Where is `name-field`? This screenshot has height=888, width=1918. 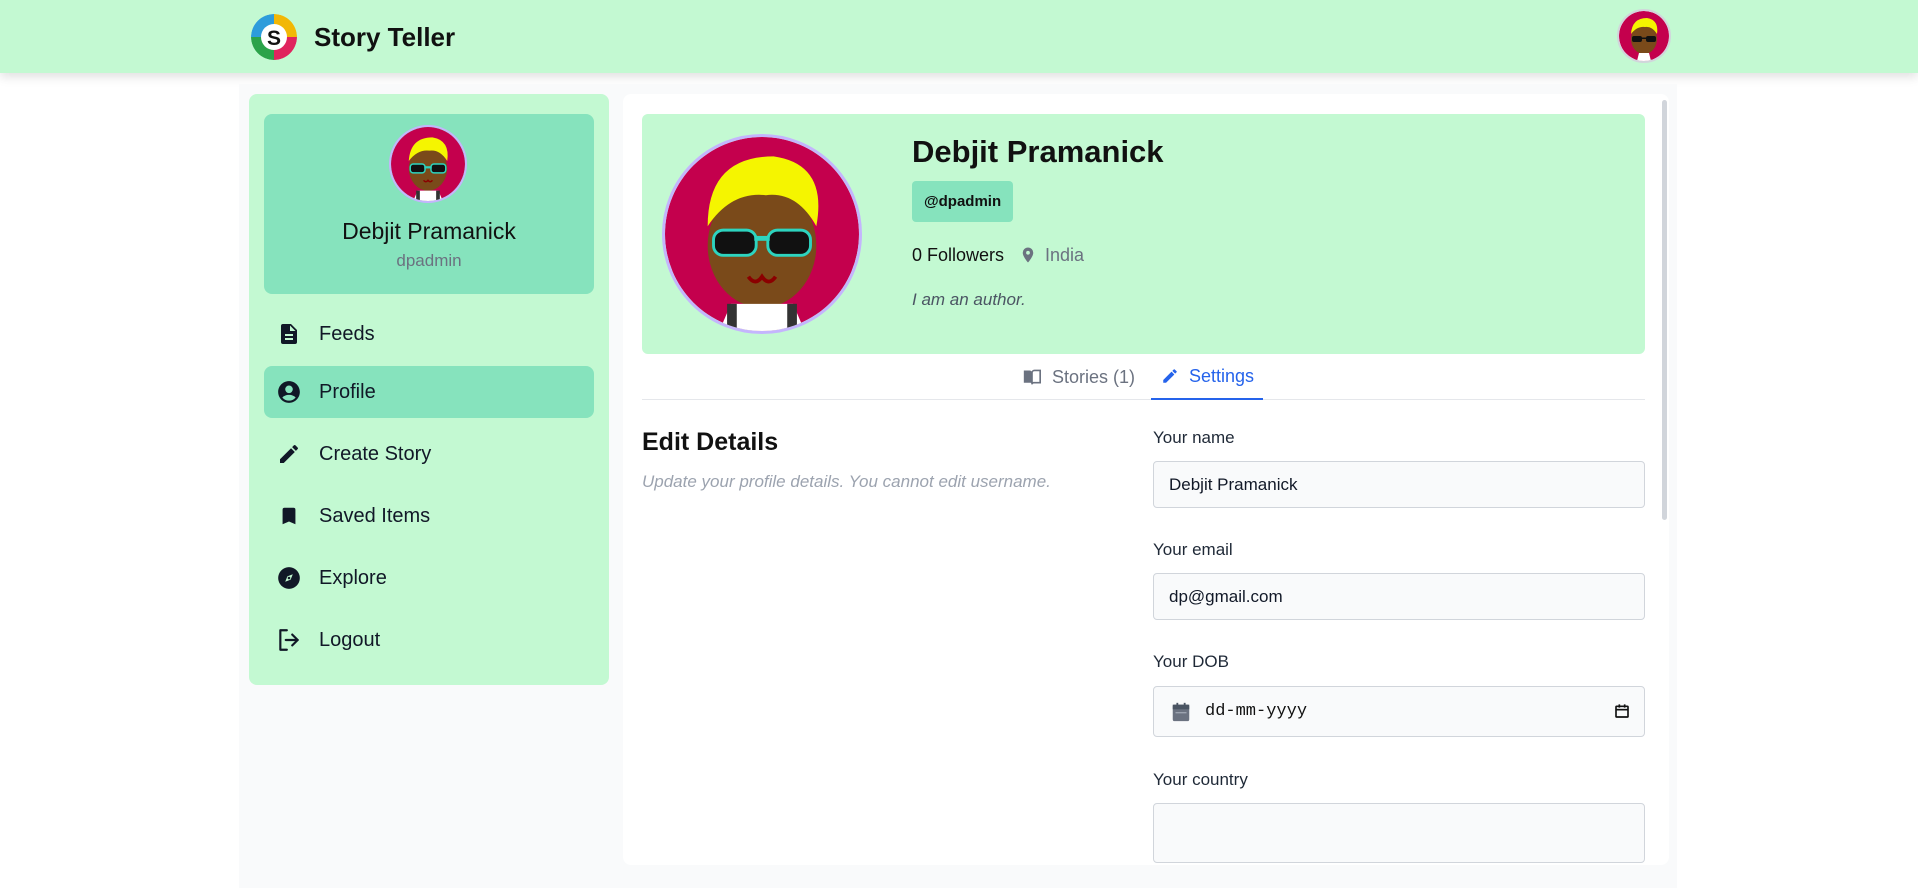
name-field is located at coordinates (1399, 484).